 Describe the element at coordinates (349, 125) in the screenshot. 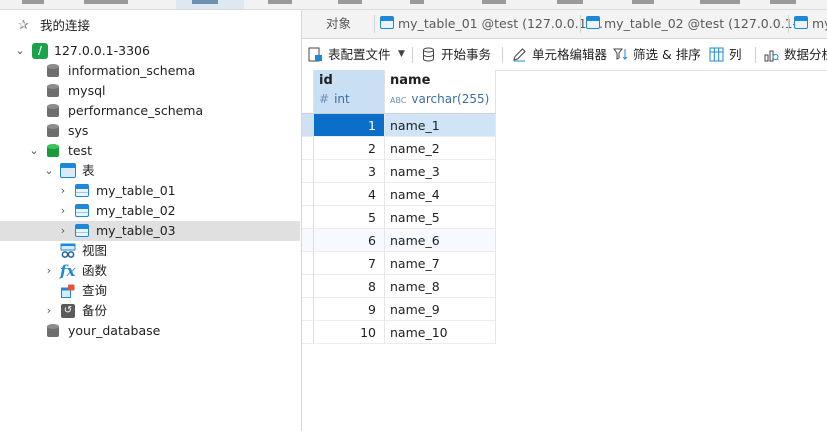

I see `cell-id: 1` at that location.